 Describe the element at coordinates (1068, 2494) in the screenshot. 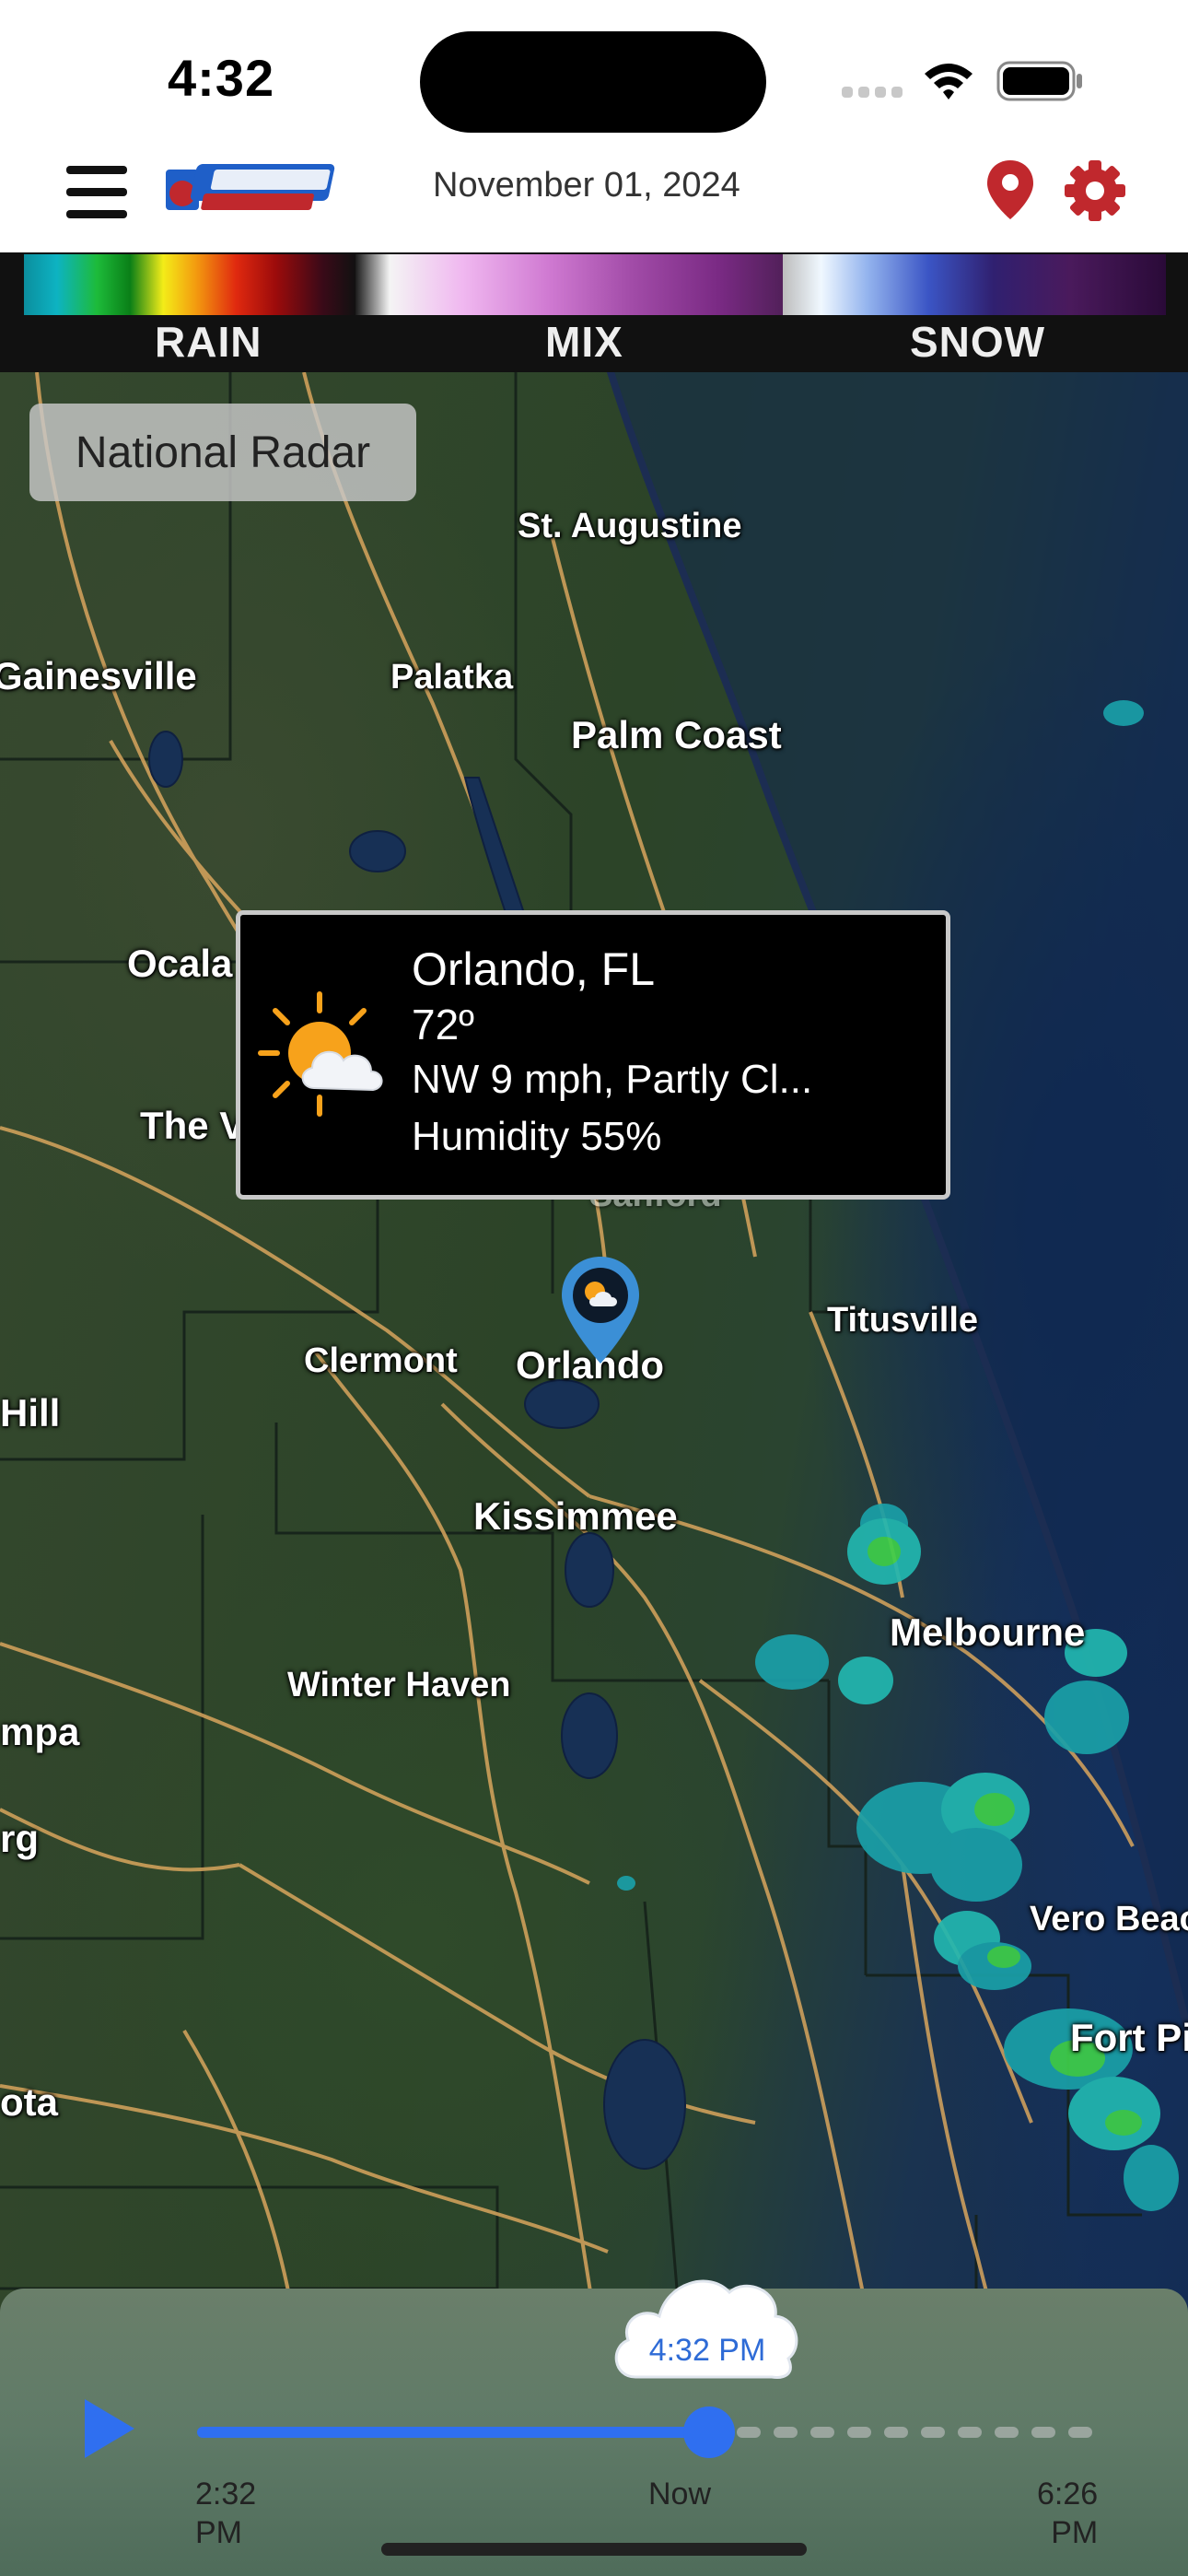

I see `timeline-end-time: 6:26` at that location.